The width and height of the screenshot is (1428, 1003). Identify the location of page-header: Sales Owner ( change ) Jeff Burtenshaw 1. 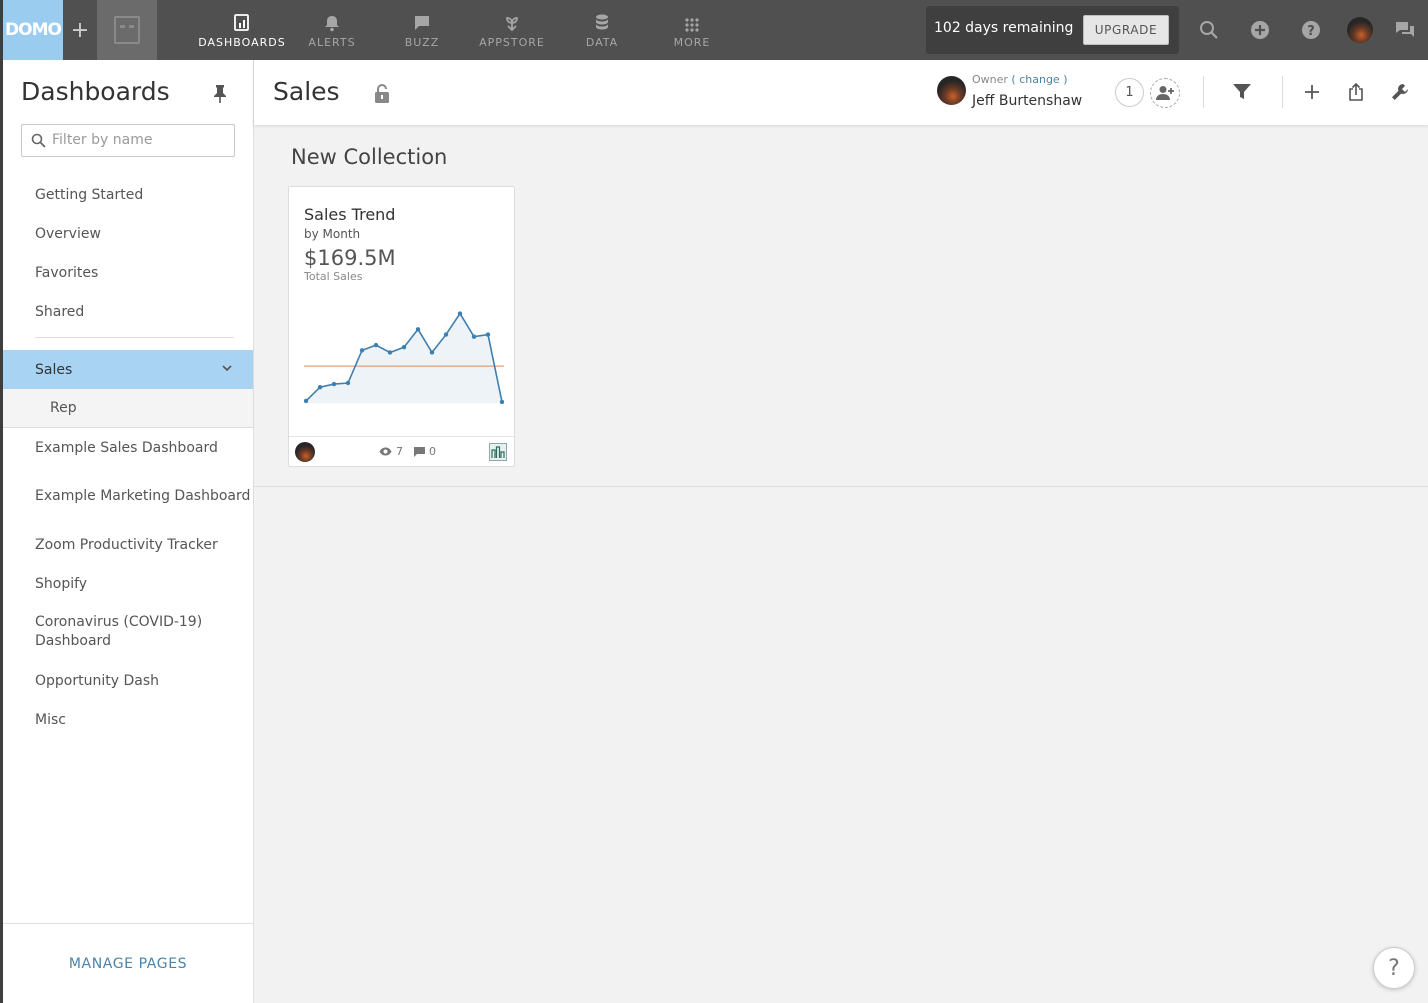
(841, 92).